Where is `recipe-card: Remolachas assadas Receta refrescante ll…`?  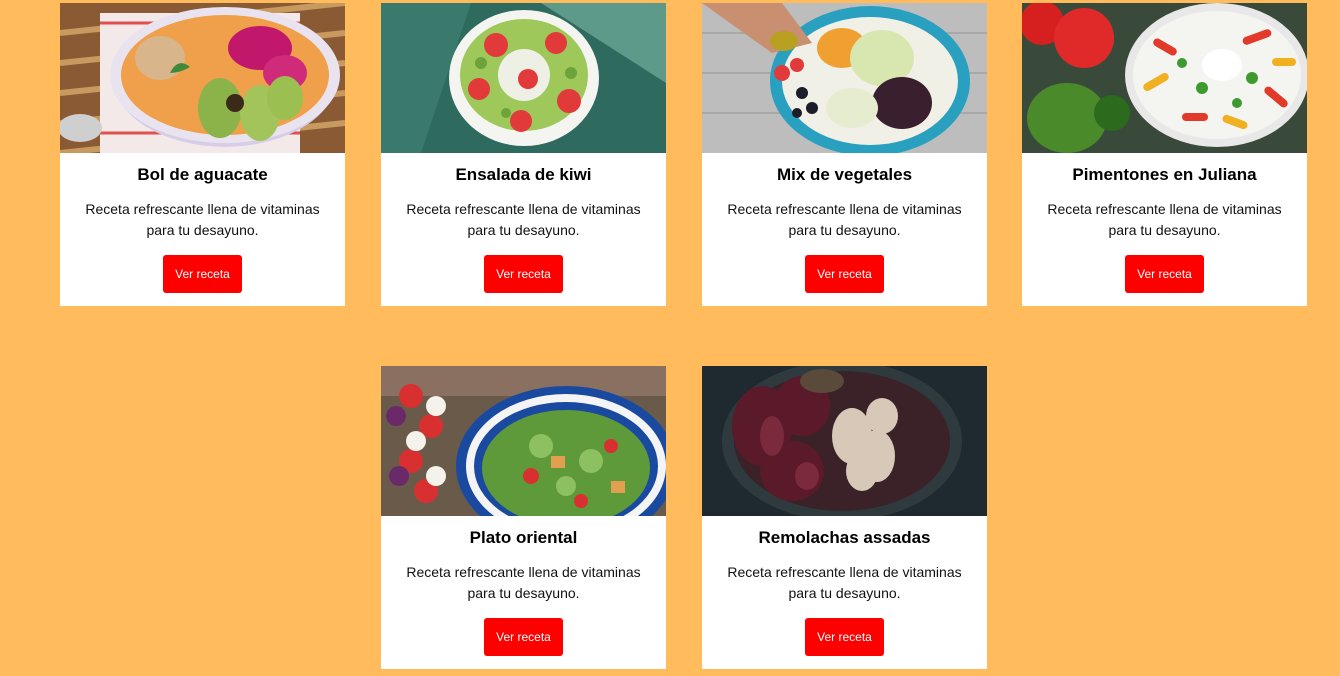
recipe-card: Remolachas assadas Receta refrescante ll… is located at coordinates (844, 517).